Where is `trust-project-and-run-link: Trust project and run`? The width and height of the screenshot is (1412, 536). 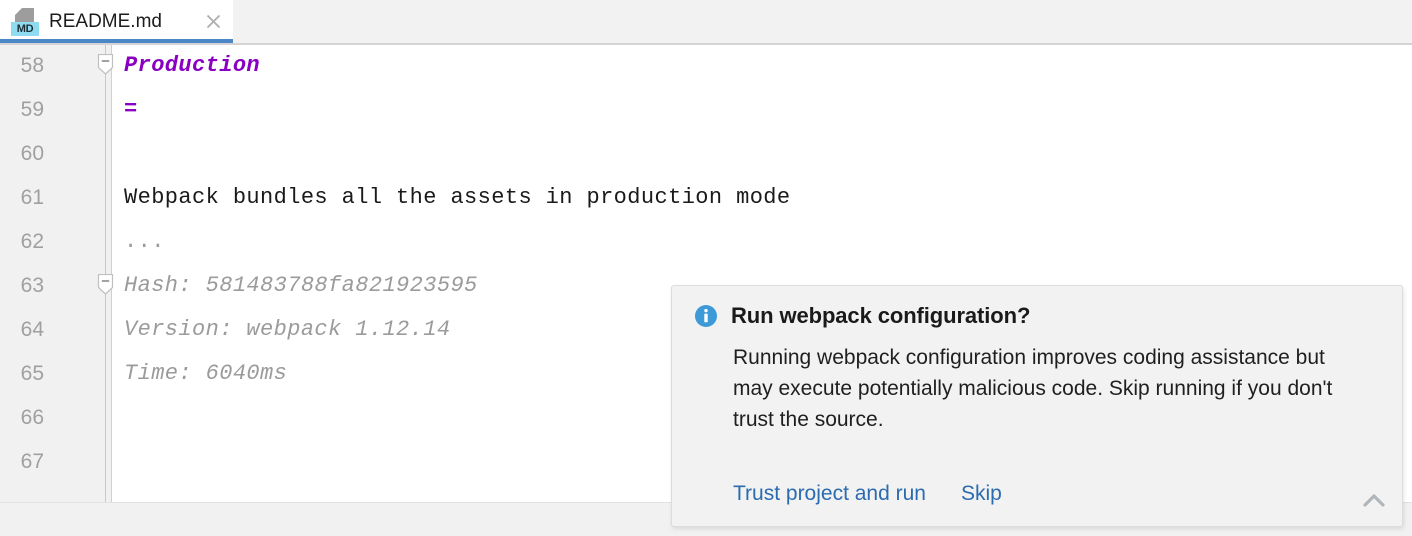 trust-project-and-run-link: Trust project and run is located at coordinates (829, 494).